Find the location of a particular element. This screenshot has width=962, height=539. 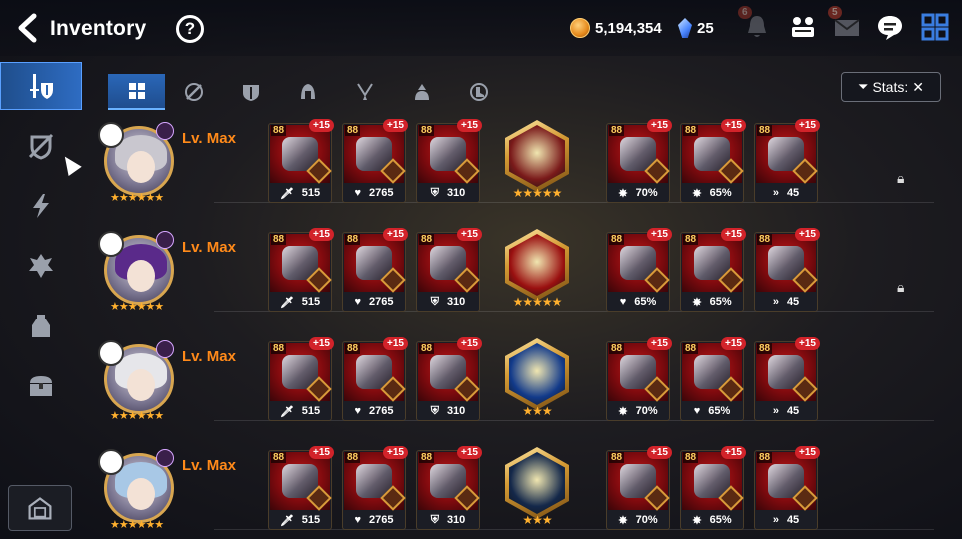

ring-slot-icon is located at coordinates (421, 92).